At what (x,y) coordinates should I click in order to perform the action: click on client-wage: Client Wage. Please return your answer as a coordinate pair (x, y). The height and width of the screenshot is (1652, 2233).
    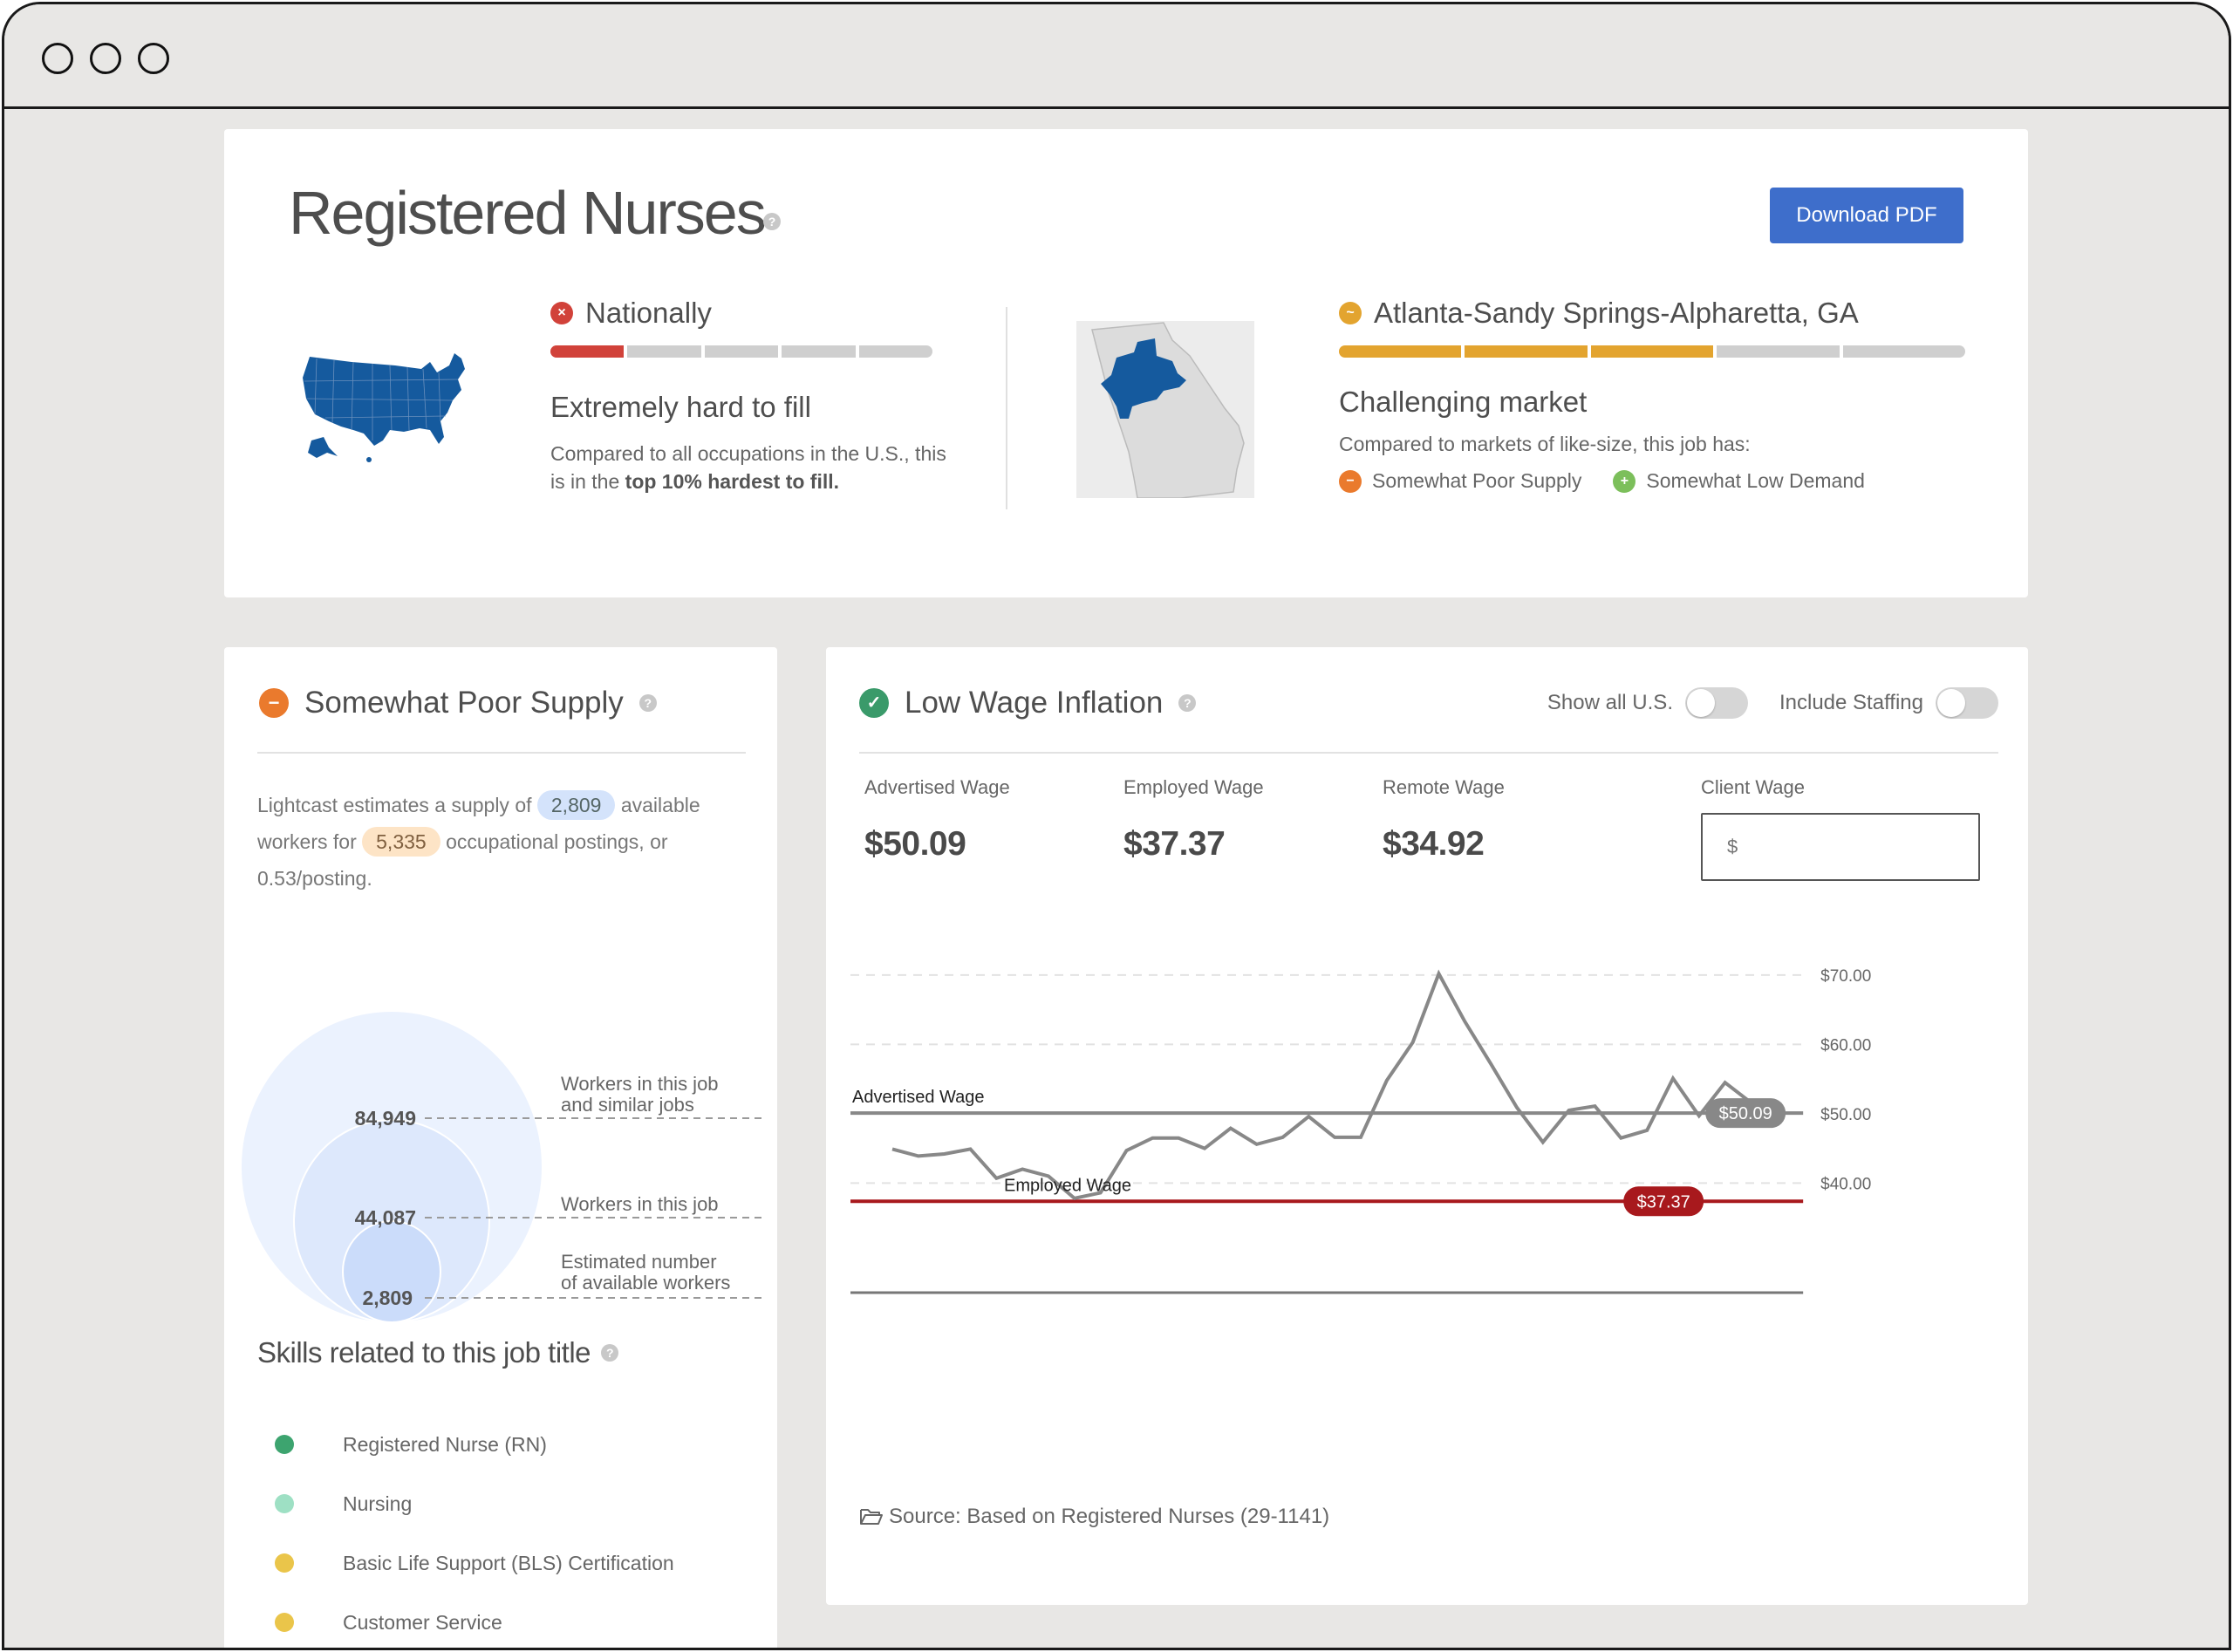
    Looking at the image, I should click on (1840, 828).